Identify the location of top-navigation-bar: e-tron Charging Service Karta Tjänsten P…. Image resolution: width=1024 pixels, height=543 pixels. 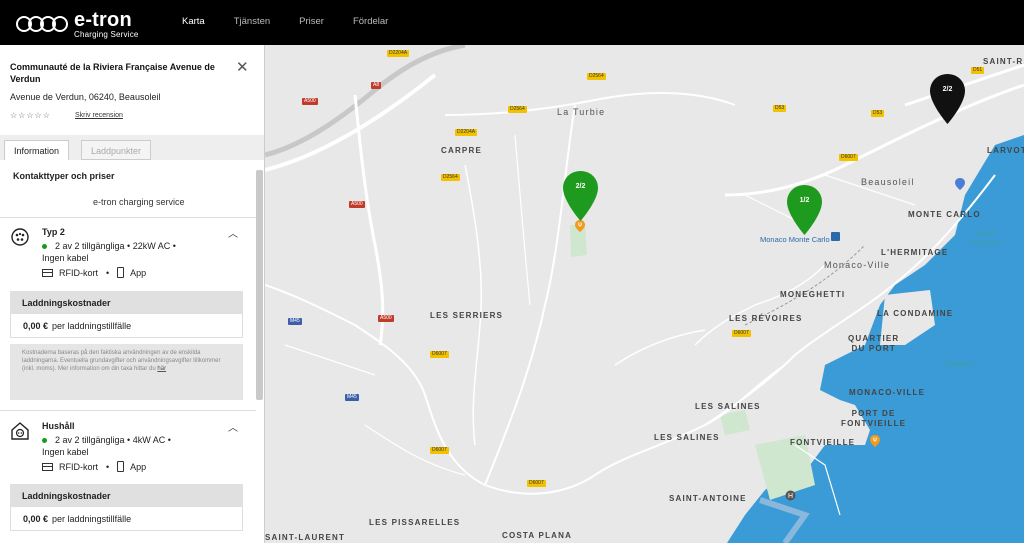
(512, 22).